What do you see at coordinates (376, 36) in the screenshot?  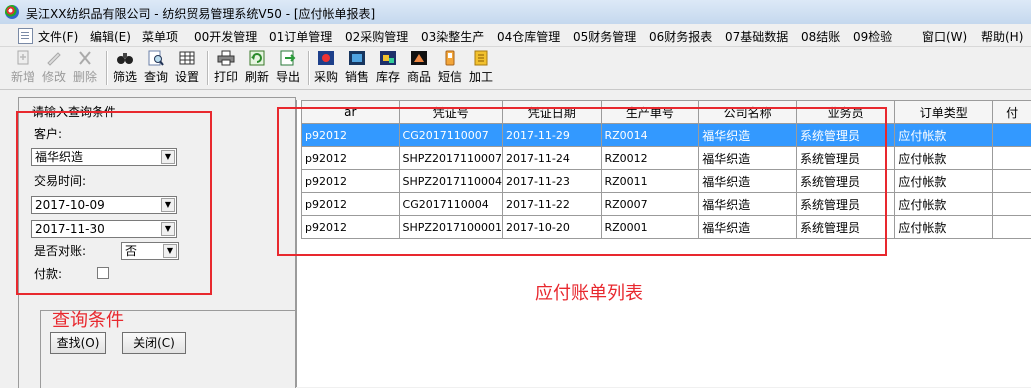 I see `menu-purchasing: 02采购管理` at bounding box center [376, 36].